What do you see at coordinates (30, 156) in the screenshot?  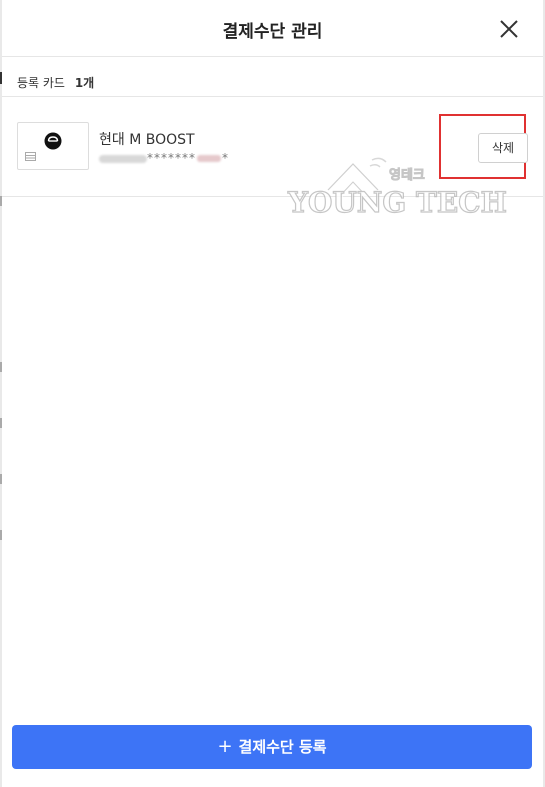 I see `card-chip-icon` at bounding box center [30, 156].